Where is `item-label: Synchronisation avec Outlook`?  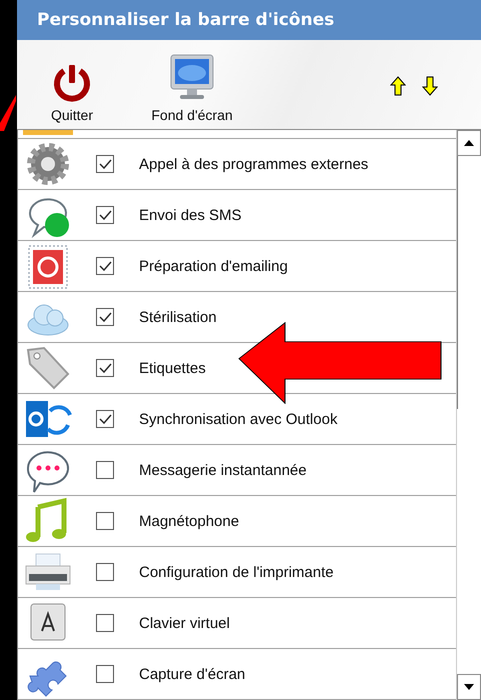
item-label: Synchronisation avec Outlook is located at coordinates (238, 419).